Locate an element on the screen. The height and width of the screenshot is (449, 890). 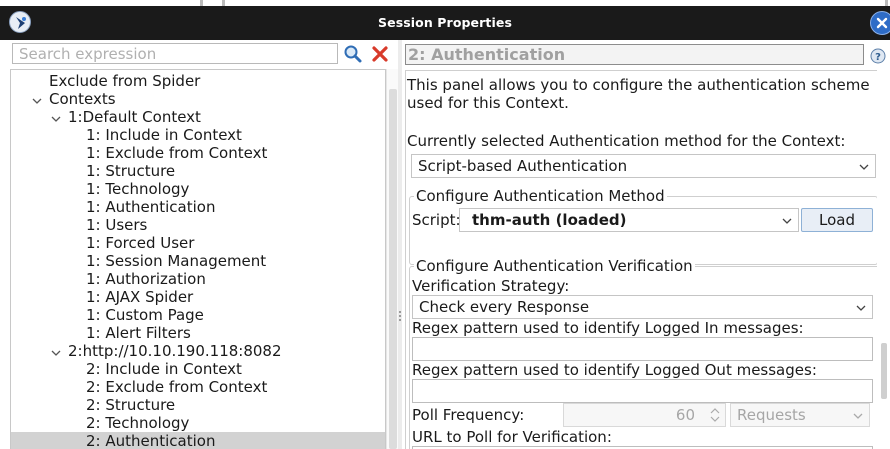
script-label: Script: is located at coordinates (436, 220).